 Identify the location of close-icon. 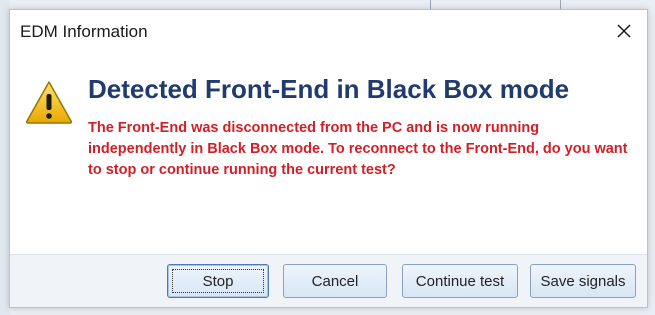
(624, 31).